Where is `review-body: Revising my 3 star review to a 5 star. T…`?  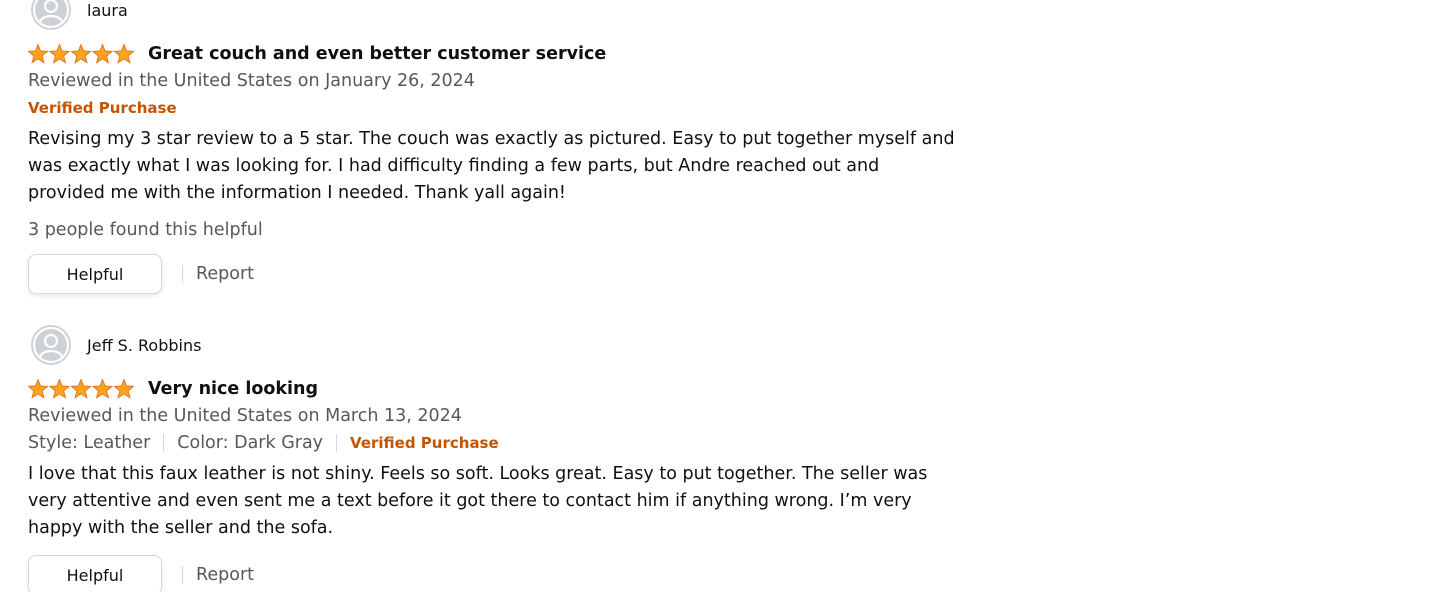
review-body: Revising my 3 star review to a 5 star. T… is located at coordinates (491, 166).